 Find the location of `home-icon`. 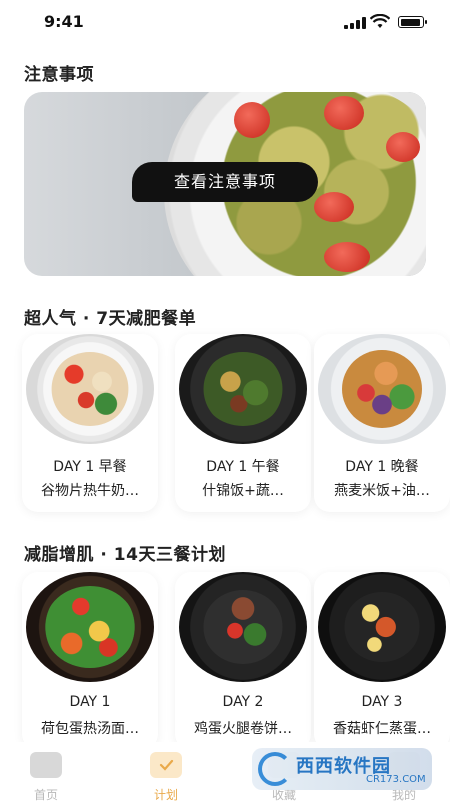

home-icon is located at coordinates (46, 765).